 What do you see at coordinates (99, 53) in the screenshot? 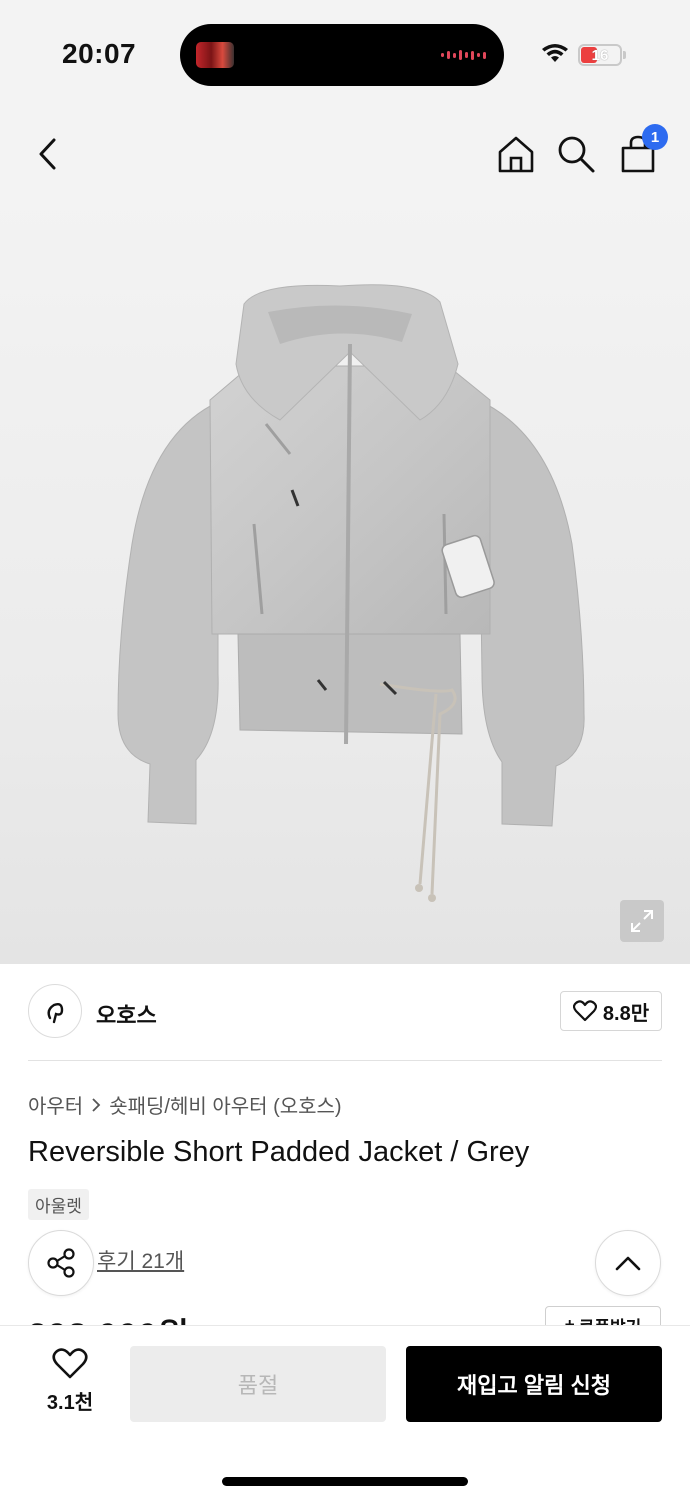
I see `status-time: 20:07` at bounding box center [99, 53].